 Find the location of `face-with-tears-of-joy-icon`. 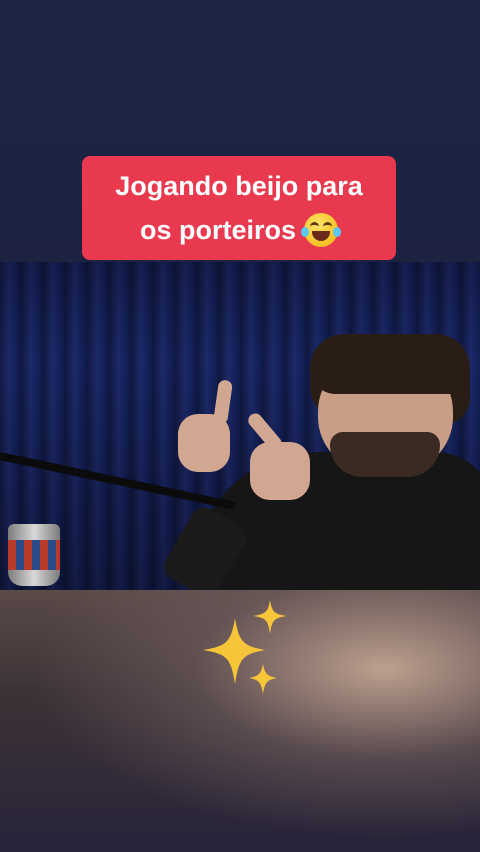

face-with-tears-of-joy-icon is located at coordinates (321, 230).